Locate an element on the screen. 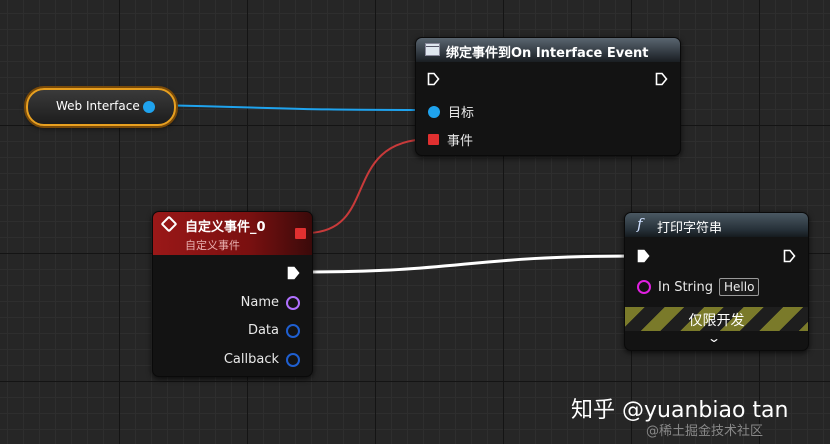 The width and height of the screenshot is (830, 444). target-pin: 目标 is located at coordinates (451, 111).